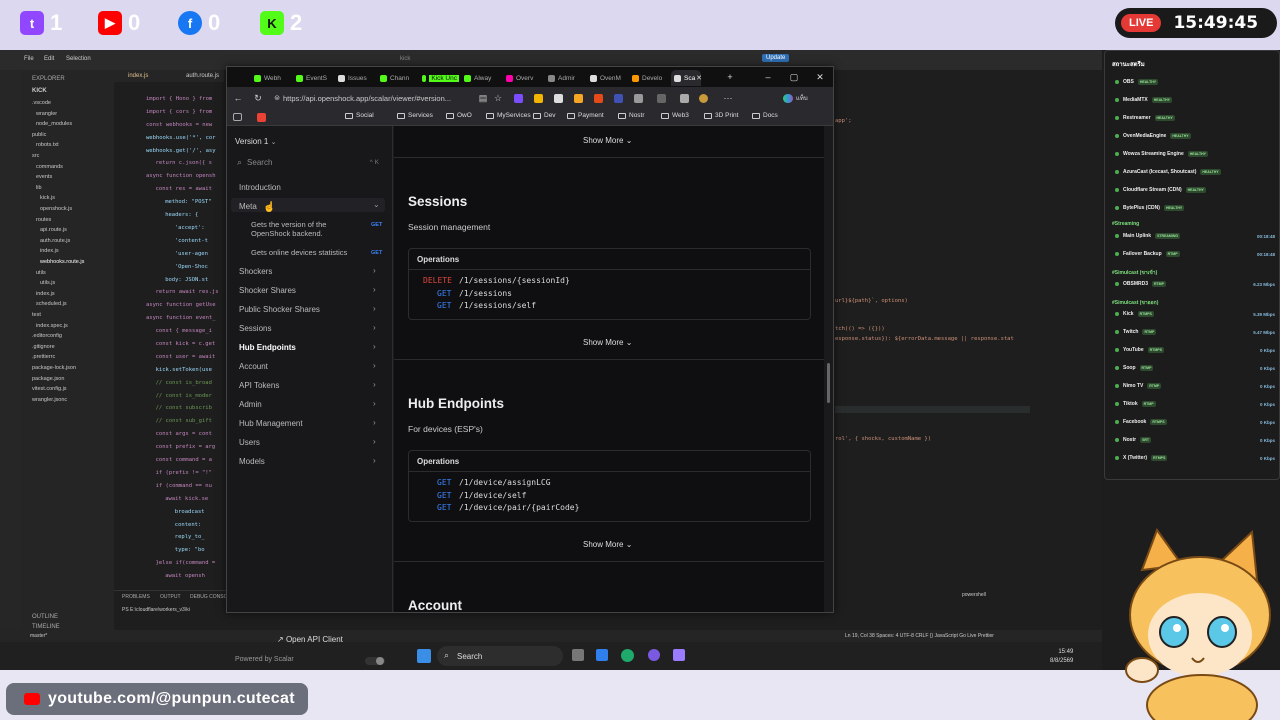  Describe the element at coordinates (649, 78) in the screenshot. I see `browser-tab: Develo` at that location.